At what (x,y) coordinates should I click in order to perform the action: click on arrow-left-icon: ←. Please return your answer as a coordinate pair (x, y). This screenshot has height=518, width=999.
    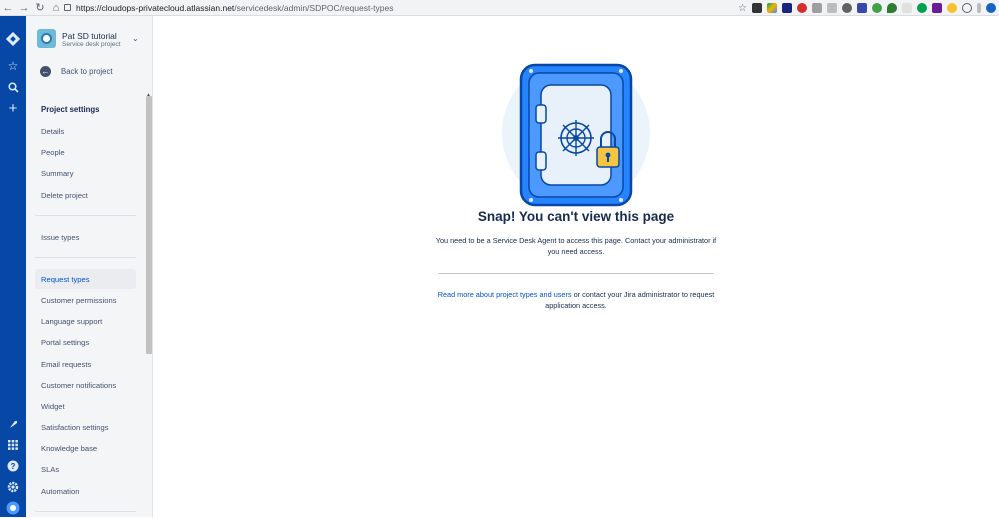
    Looking at the image, I should click on (45, 71).